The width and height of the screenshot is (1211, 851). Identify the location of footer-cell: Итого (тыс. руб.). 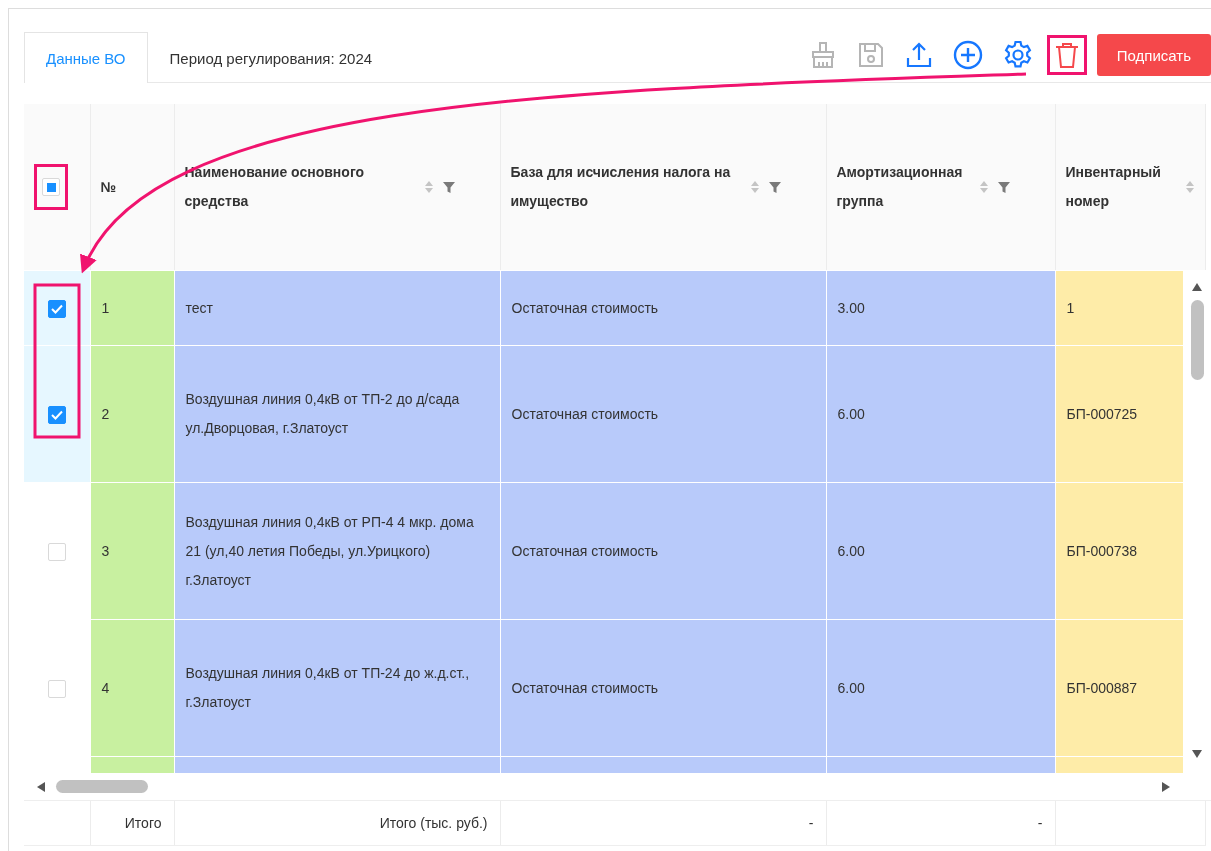
(433, 823).